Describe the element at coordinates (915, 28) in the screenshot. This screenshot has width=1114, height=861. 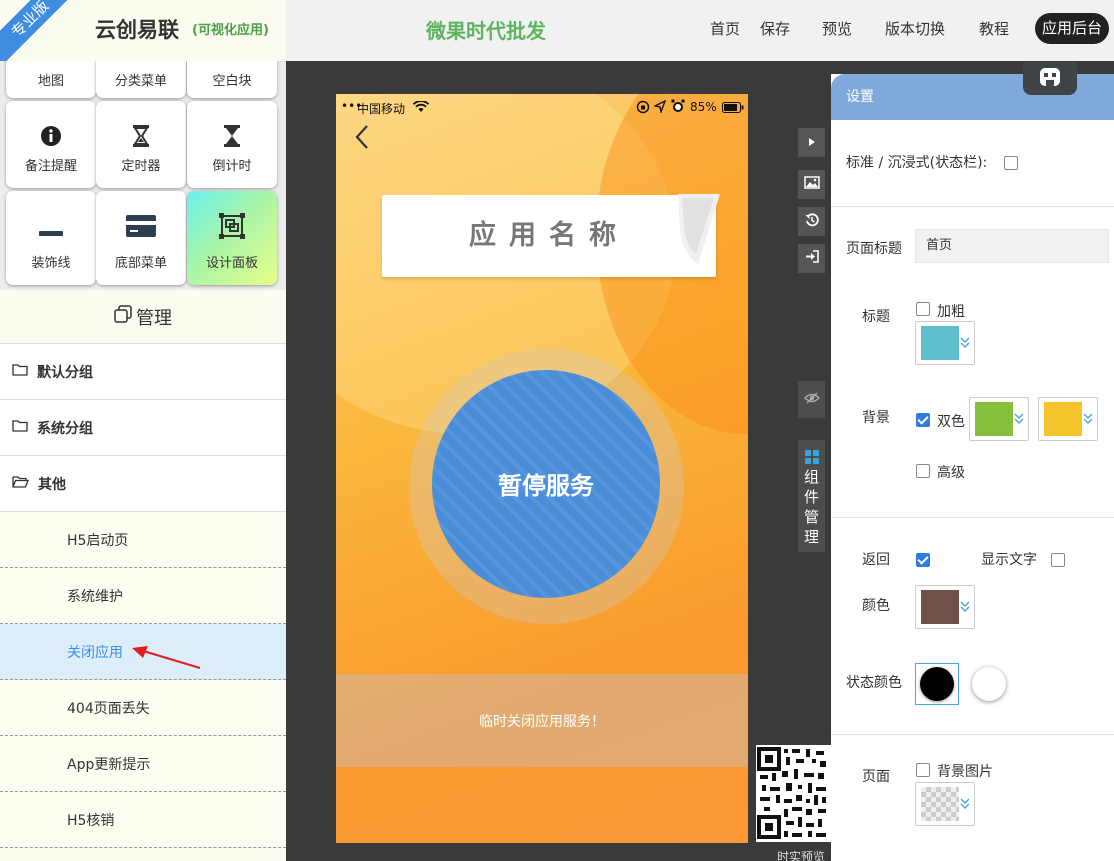
I see `nav-version-switch-link: 版本切换` at that location.